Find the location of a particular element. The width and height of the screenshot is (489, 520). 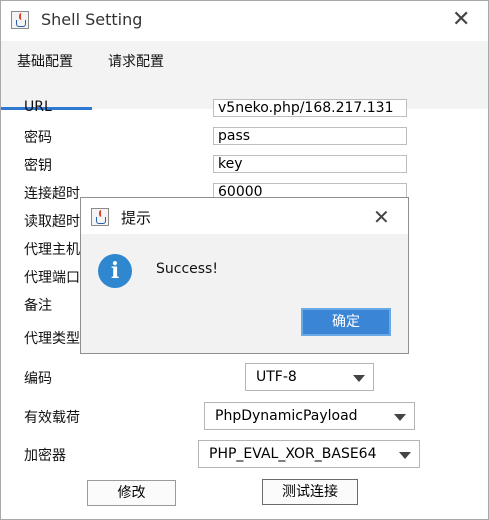

payload-label: 有效载荷 is located at coordinates (52, 418).